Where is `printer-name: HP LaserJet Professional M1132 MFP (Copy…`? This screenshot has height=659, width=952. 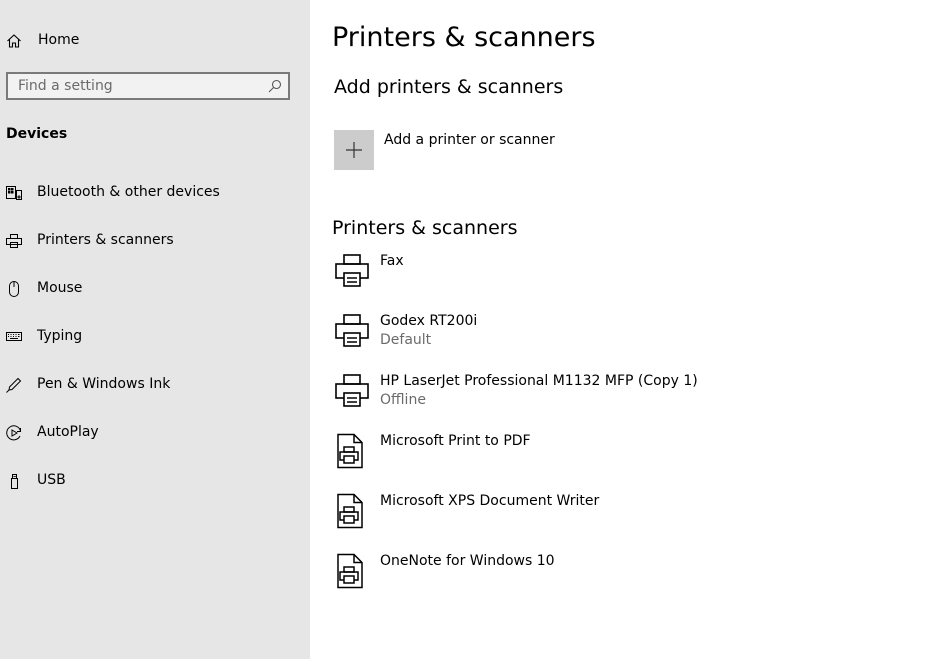 printer-name: HP LaserJet Professional M1132 MFP (Copy… is located at coordinates (539, 381).